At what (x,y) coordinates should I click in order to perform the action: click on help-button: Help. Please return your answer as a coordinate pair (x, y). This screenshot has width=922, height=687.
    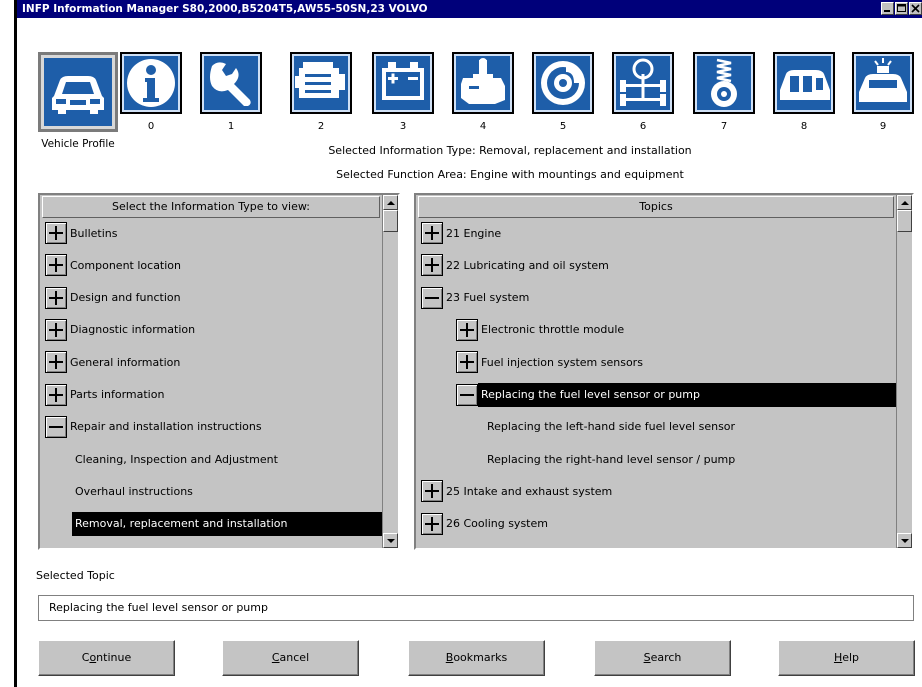
    Looking at the image, I should click on (846, 658).